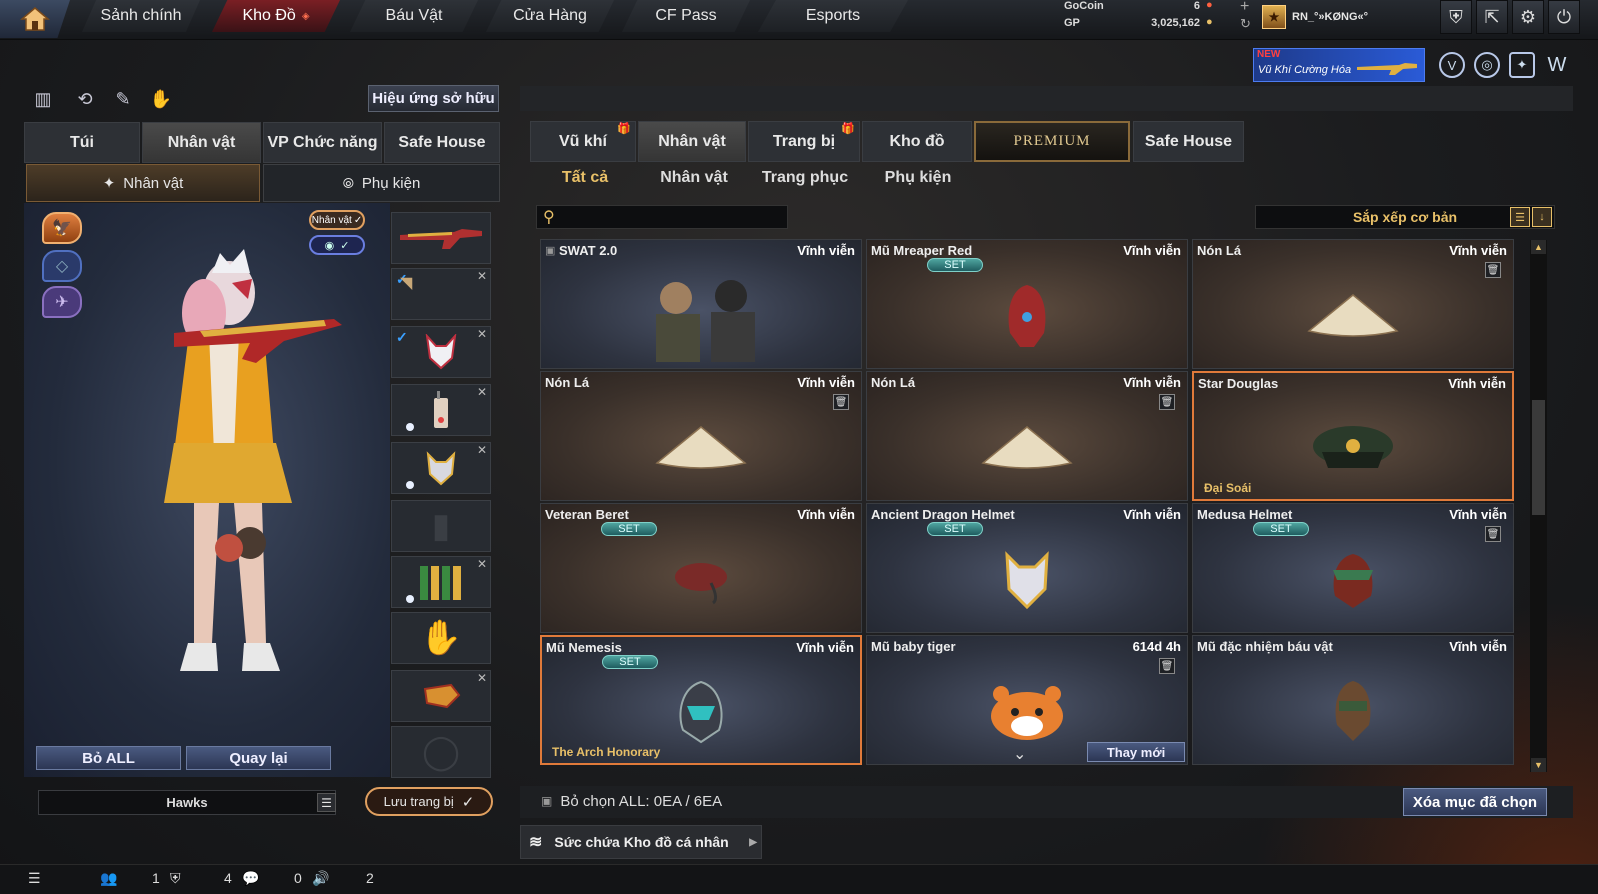 The height and width of the screenshot is (894, 1598). Describe the element at coordinates (433, 98) in the screenshot. I see `owned-effects-button: Hiệu ứng sở hữu` at that location.